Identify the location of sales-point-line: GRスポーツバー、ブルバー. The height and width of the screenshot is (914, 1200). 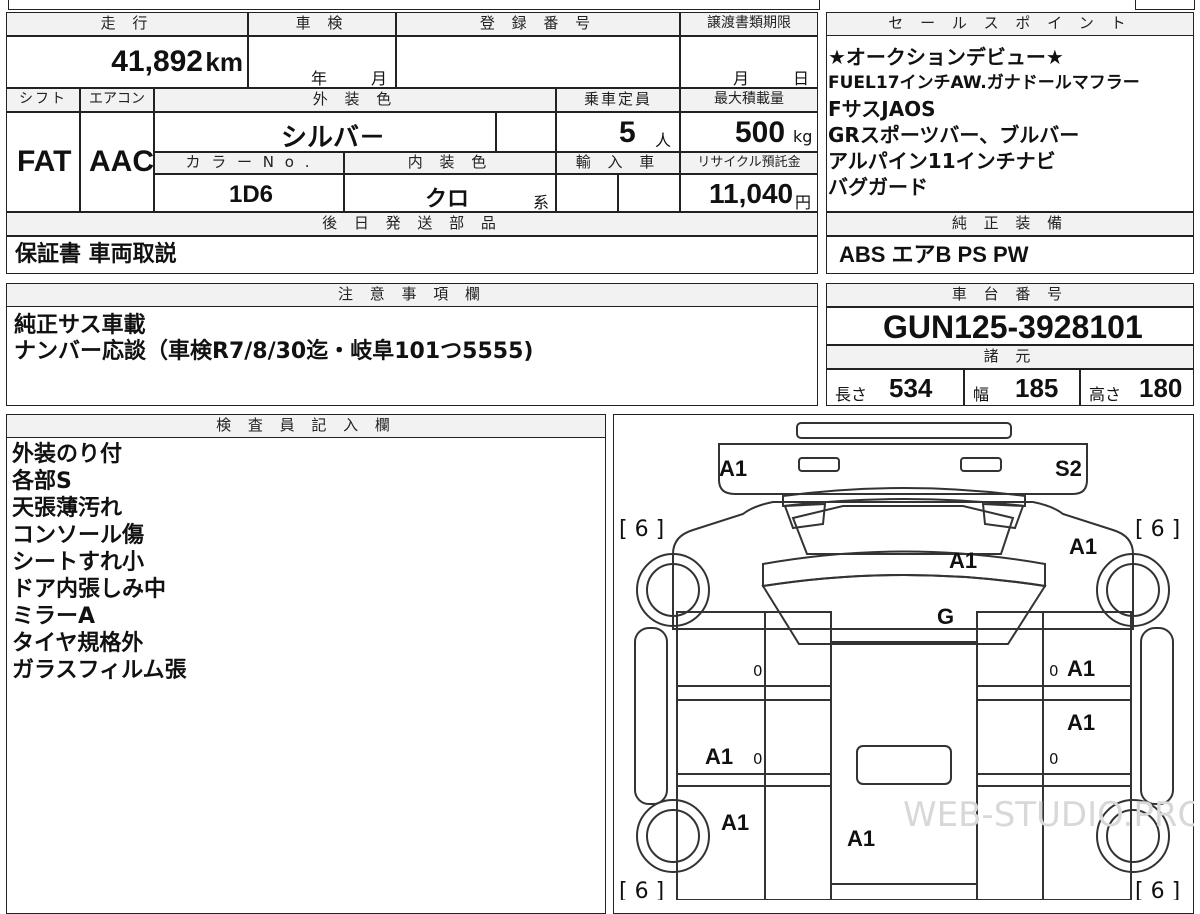
(954, 135).